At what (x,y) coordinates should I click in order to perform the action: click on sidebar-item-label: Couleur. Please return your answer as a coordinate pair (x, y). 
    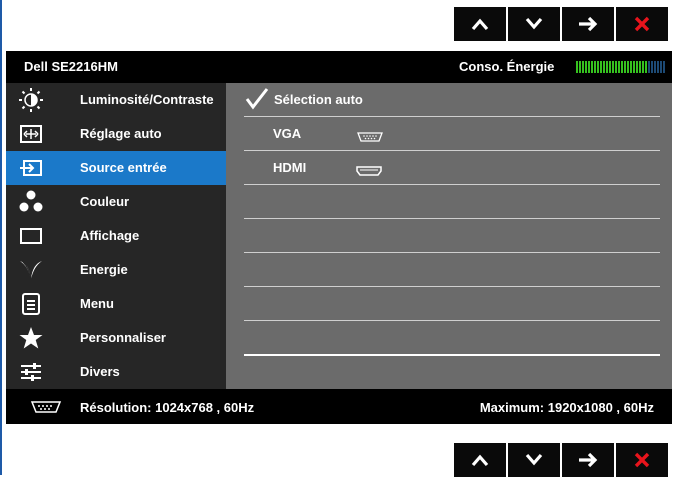
    Looking at the image, I should click on (105, 201).